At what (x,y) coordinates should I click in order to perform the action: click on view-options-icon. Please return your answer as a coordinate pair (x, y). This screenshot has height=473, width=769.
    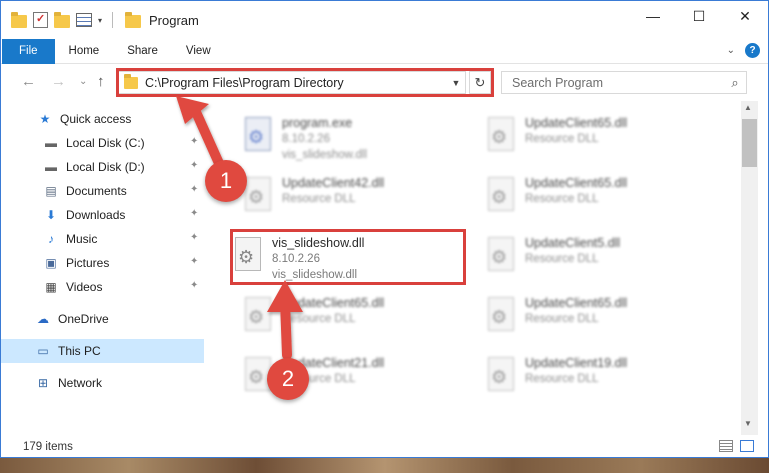
    Looking at the image, I should click on (84, 20).